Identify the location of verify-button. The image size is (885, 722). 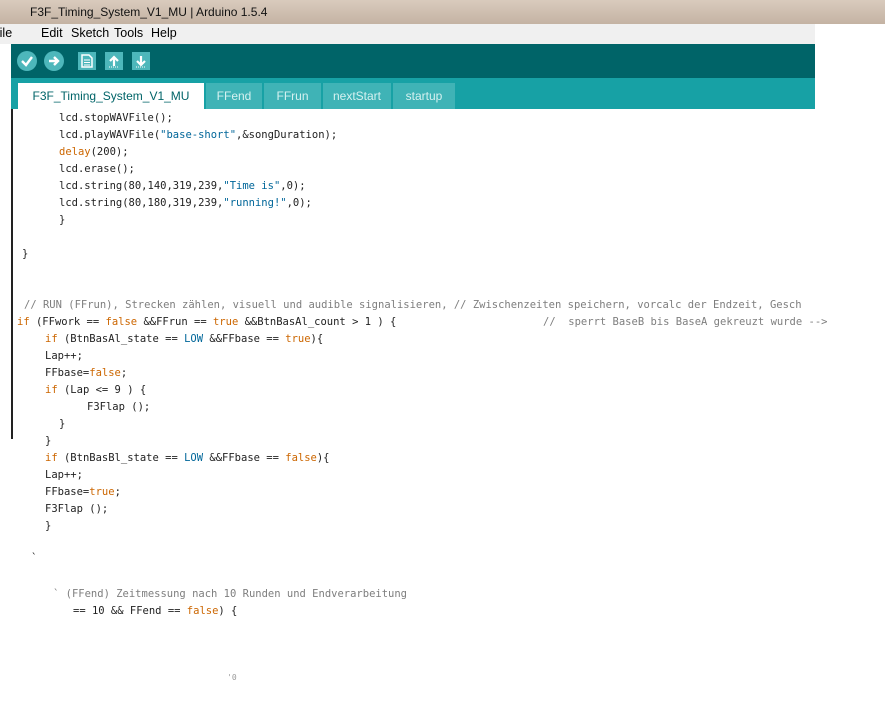
(27, 61).